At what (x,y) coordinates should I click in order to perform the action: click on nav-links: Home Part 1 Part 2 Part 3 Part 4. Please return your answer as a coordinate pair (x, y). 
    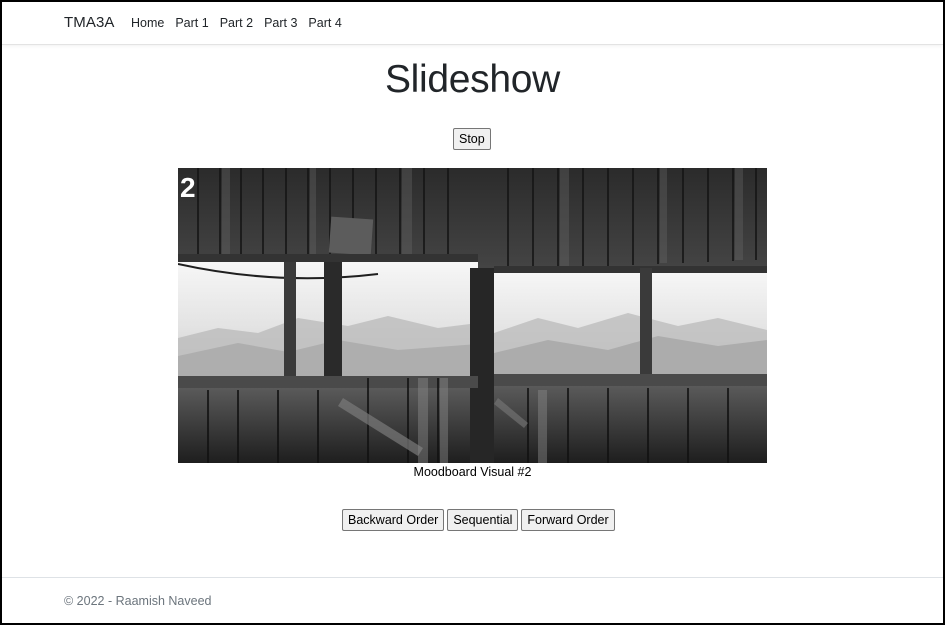
    Looking at the image, I should click on (242, 23).